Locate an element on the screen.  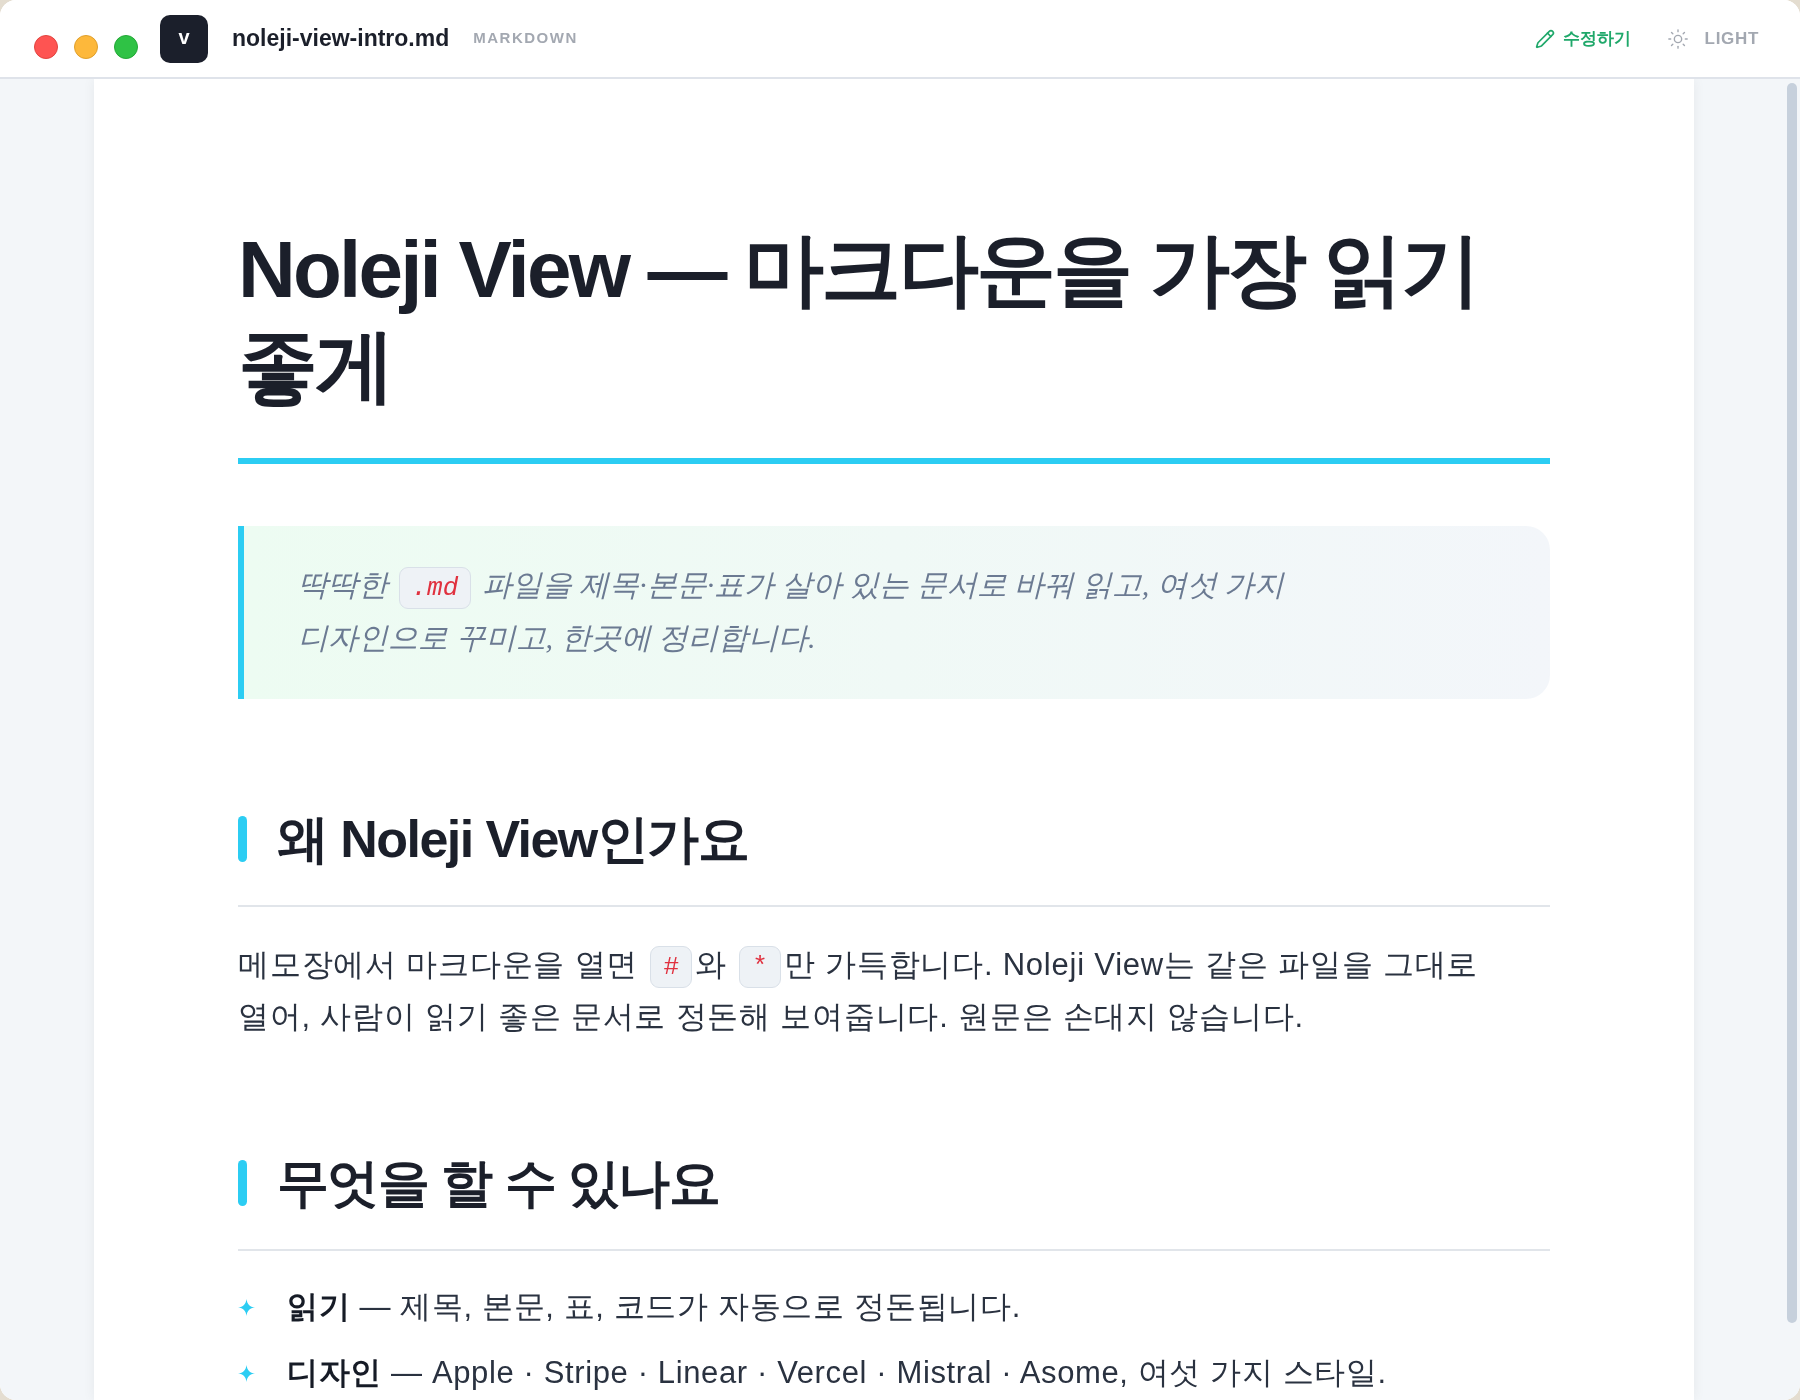
callout-text: 딱딱한 .md 파일을 제목·본문·표가 살아 있는 문서로 바꿔 읽고, 여섯 가지 디자인으로 꾸미고, 한곳에 정리합니다. is located at coordinates (792, 611).